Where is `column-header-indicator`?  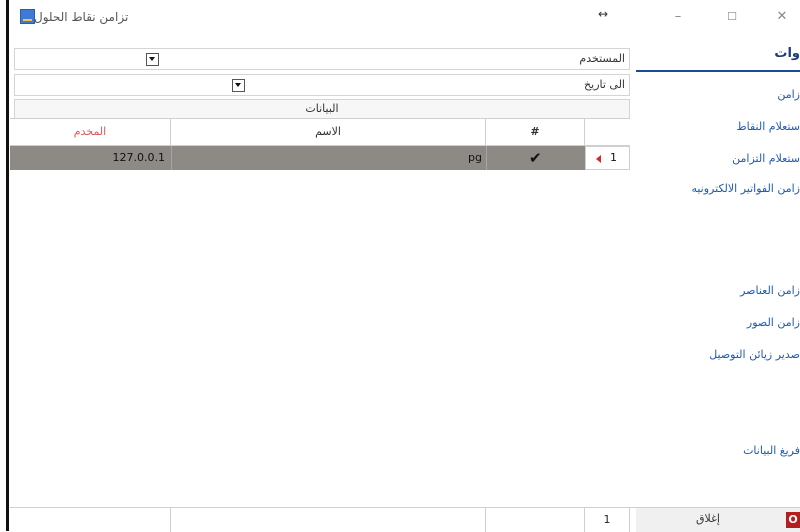 column-header-indicator is located at coordinates (607, 132).